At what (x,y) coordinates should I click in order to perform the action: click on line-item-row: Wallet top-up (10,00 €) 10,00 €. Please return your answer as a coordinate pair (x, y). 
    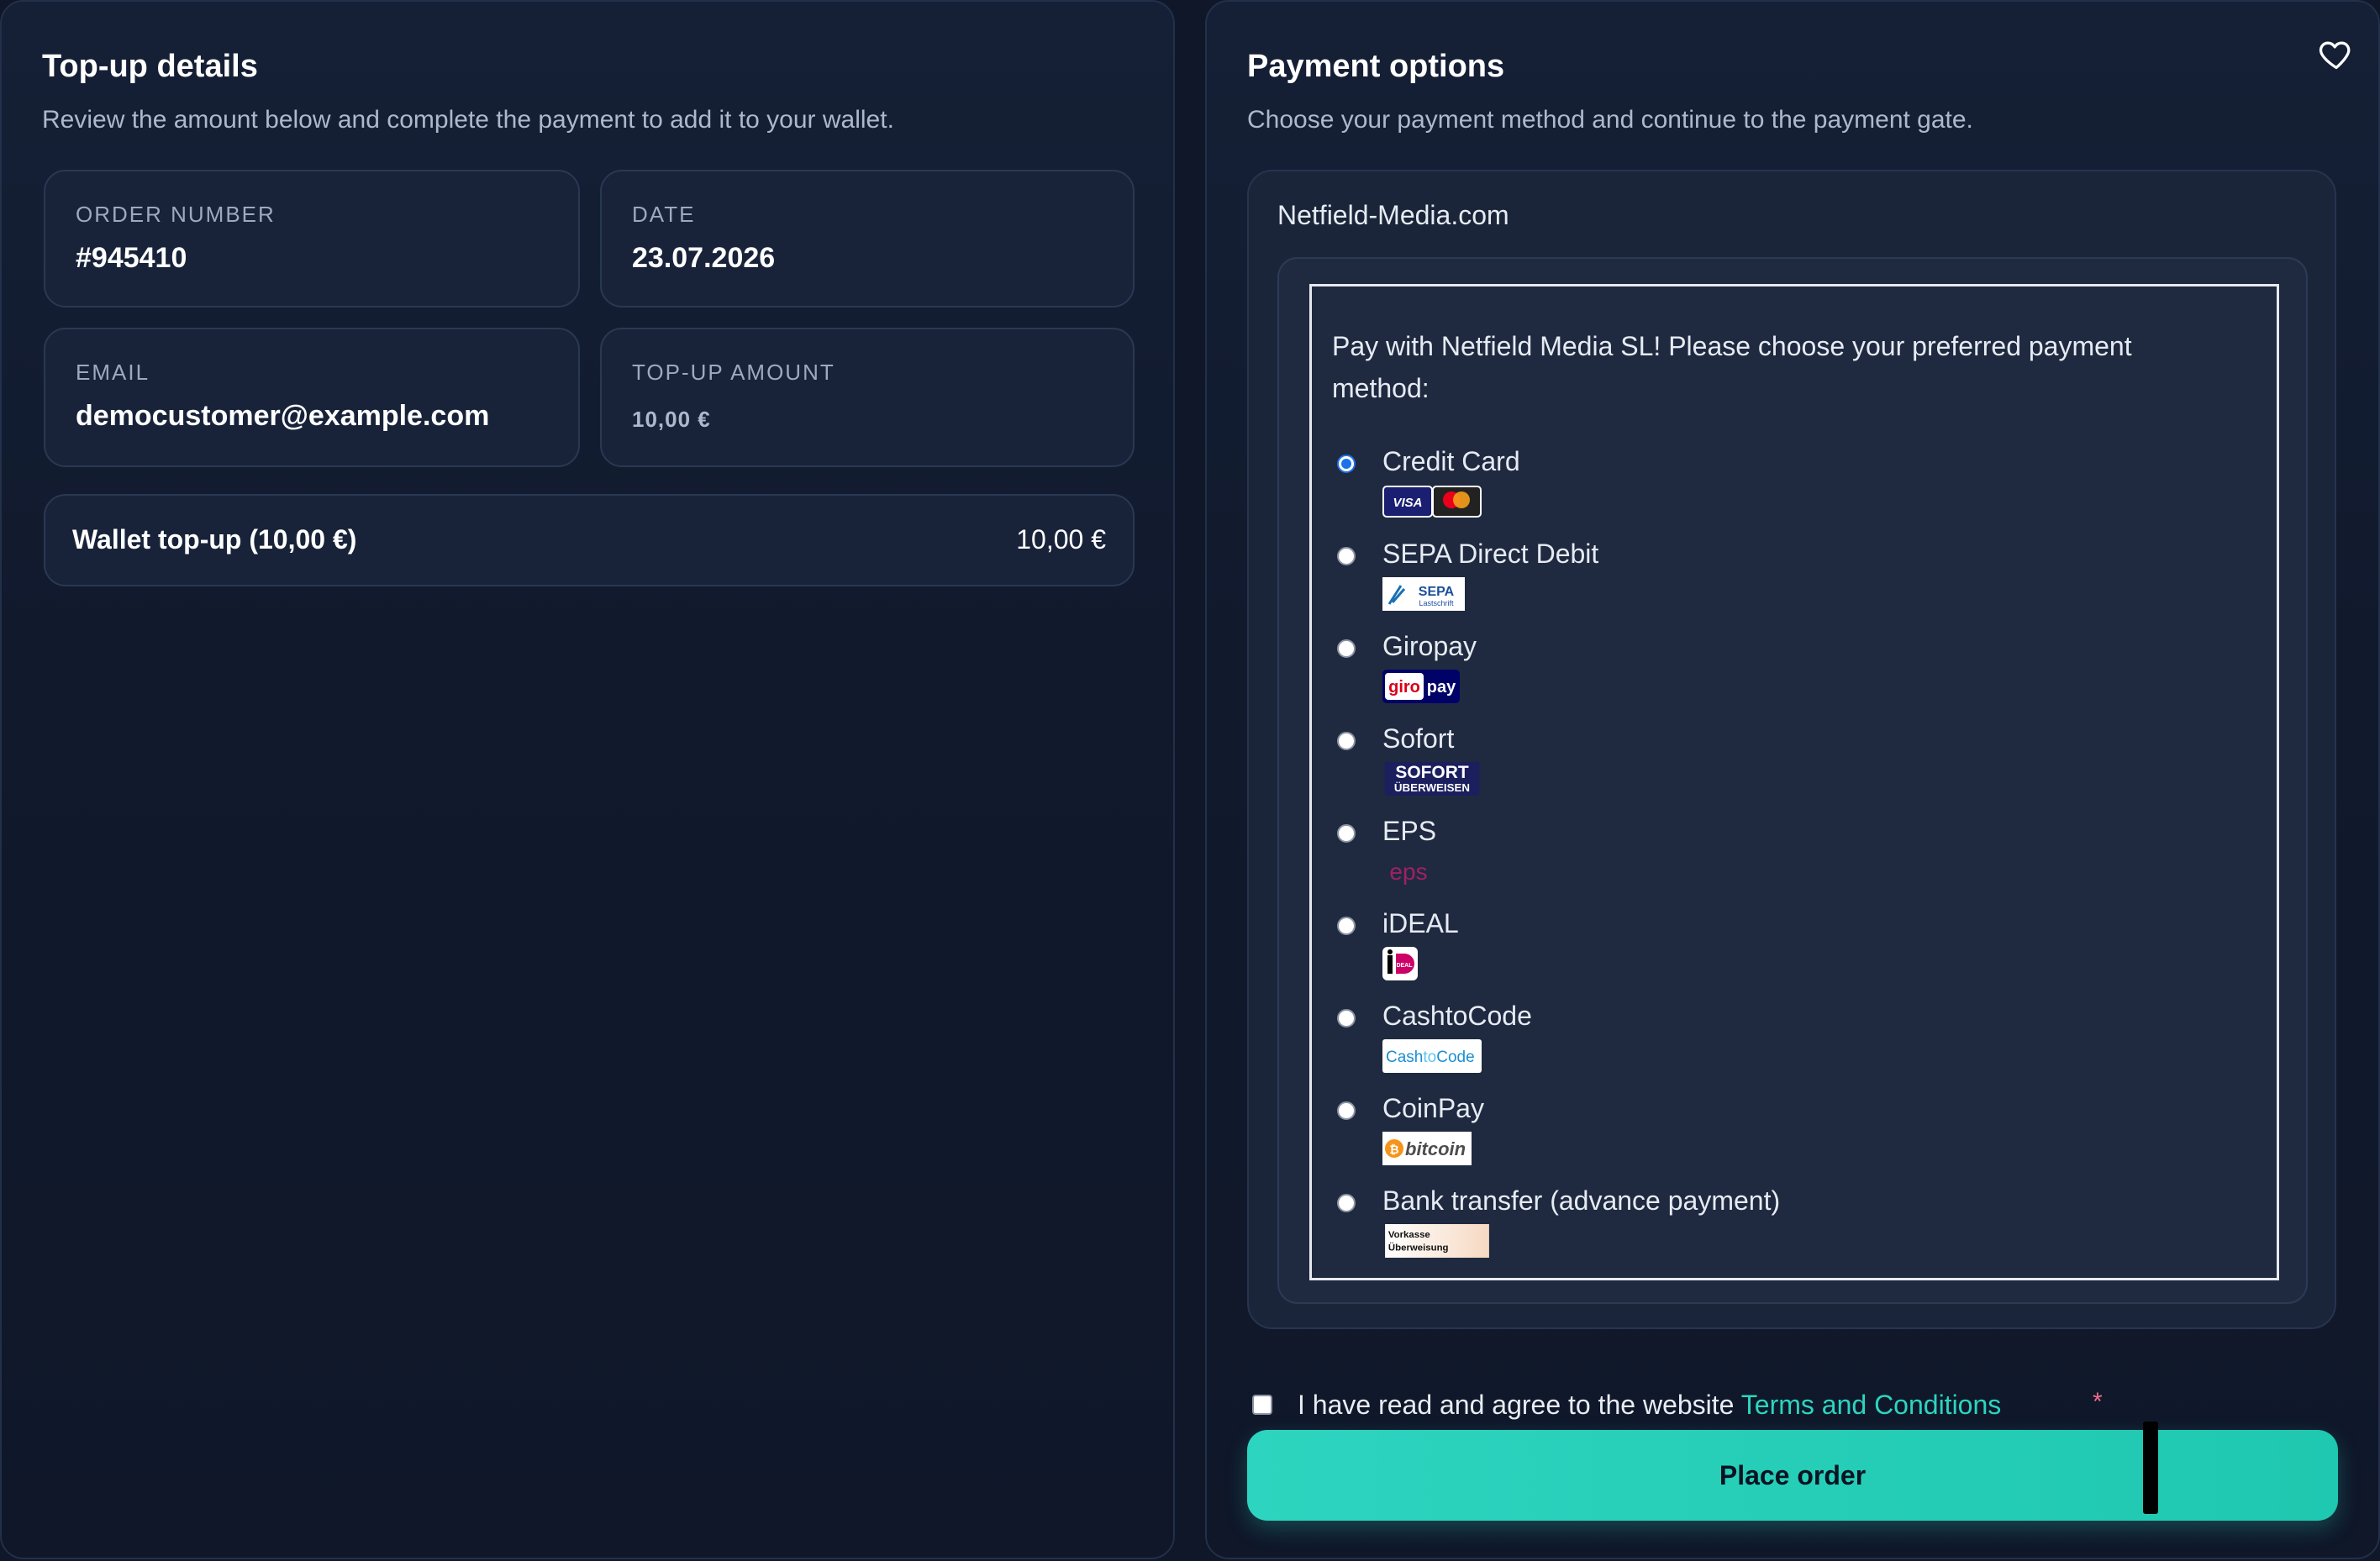
    Looking at the image, I should click on (589, 540).